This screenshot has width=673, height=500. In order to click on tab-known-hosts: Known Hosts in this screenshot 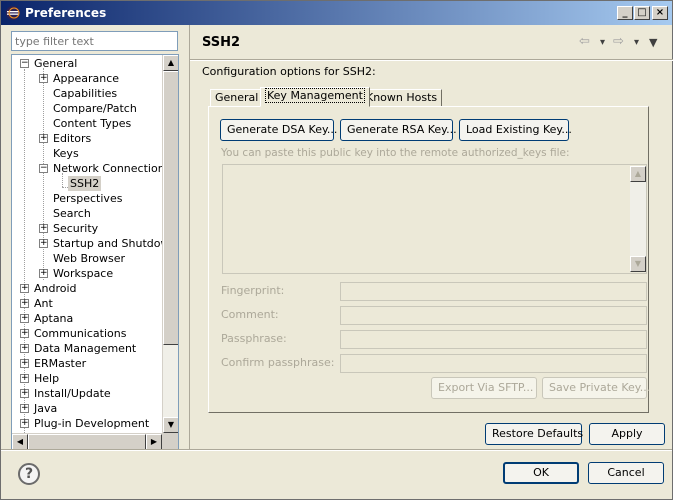, I will do `click(402, 98)`.